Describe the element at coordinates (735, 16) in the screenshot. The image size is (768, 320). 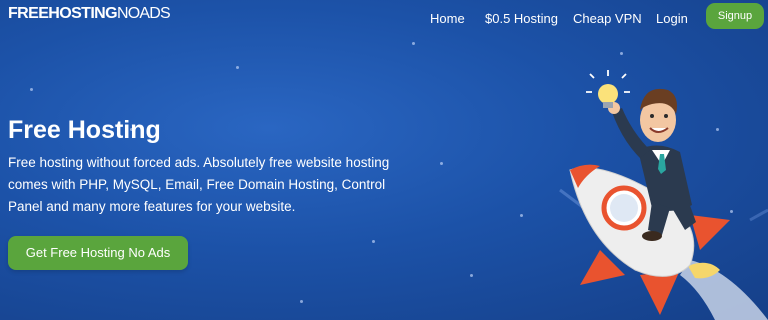
I see `signup-button: Signup` at that location.